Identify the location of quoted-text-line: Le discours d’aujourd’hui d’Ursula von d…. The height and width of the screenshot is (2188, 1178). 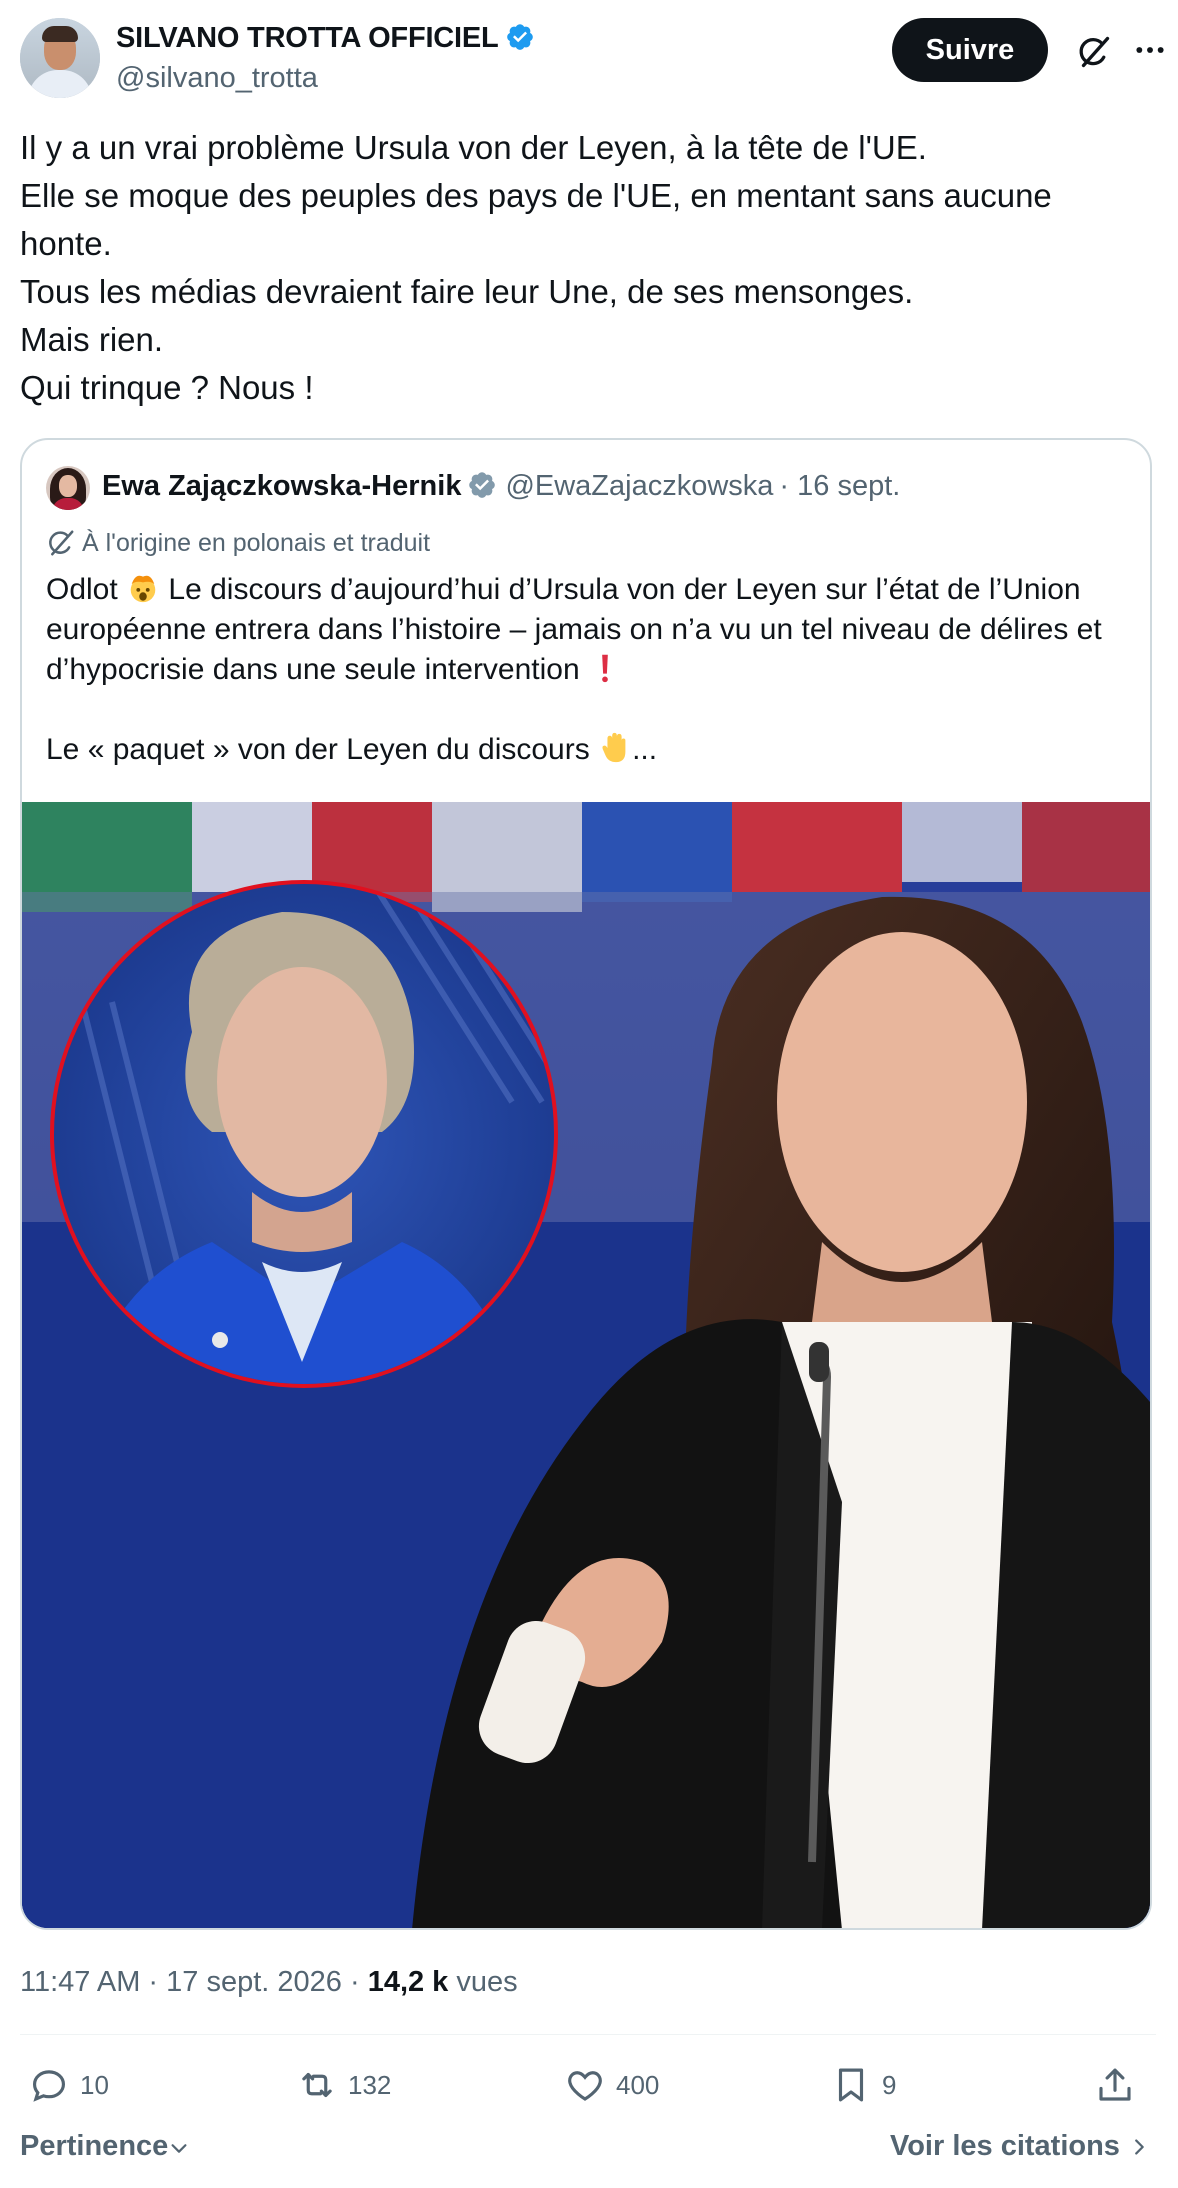
(624, 589).